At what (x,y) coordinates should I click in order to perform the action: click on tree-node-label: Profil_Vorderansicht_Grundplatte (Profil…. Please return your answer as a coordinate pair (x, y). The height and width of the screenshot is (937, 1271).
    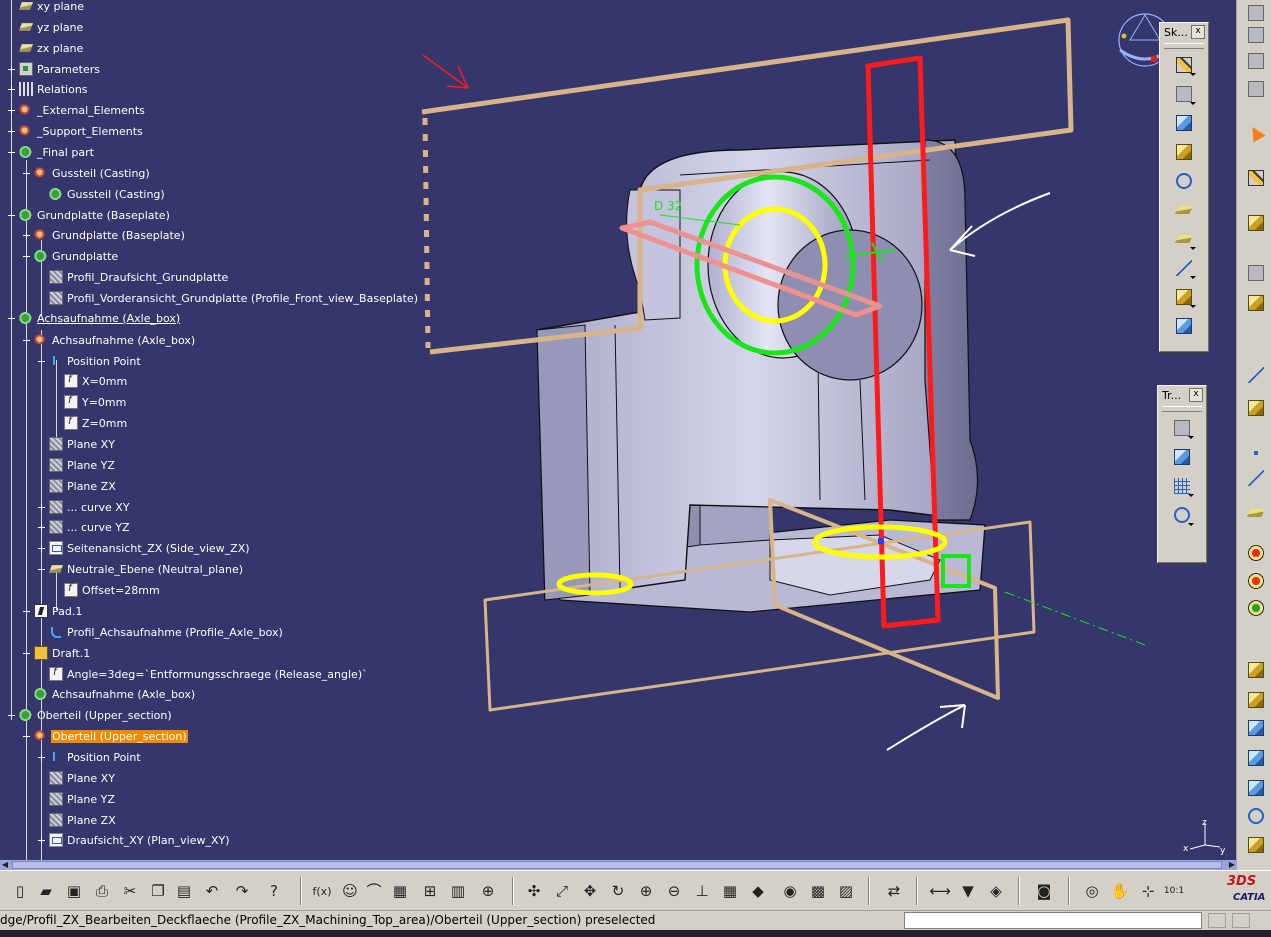
    Looking at the image, I should click on (242, 298).